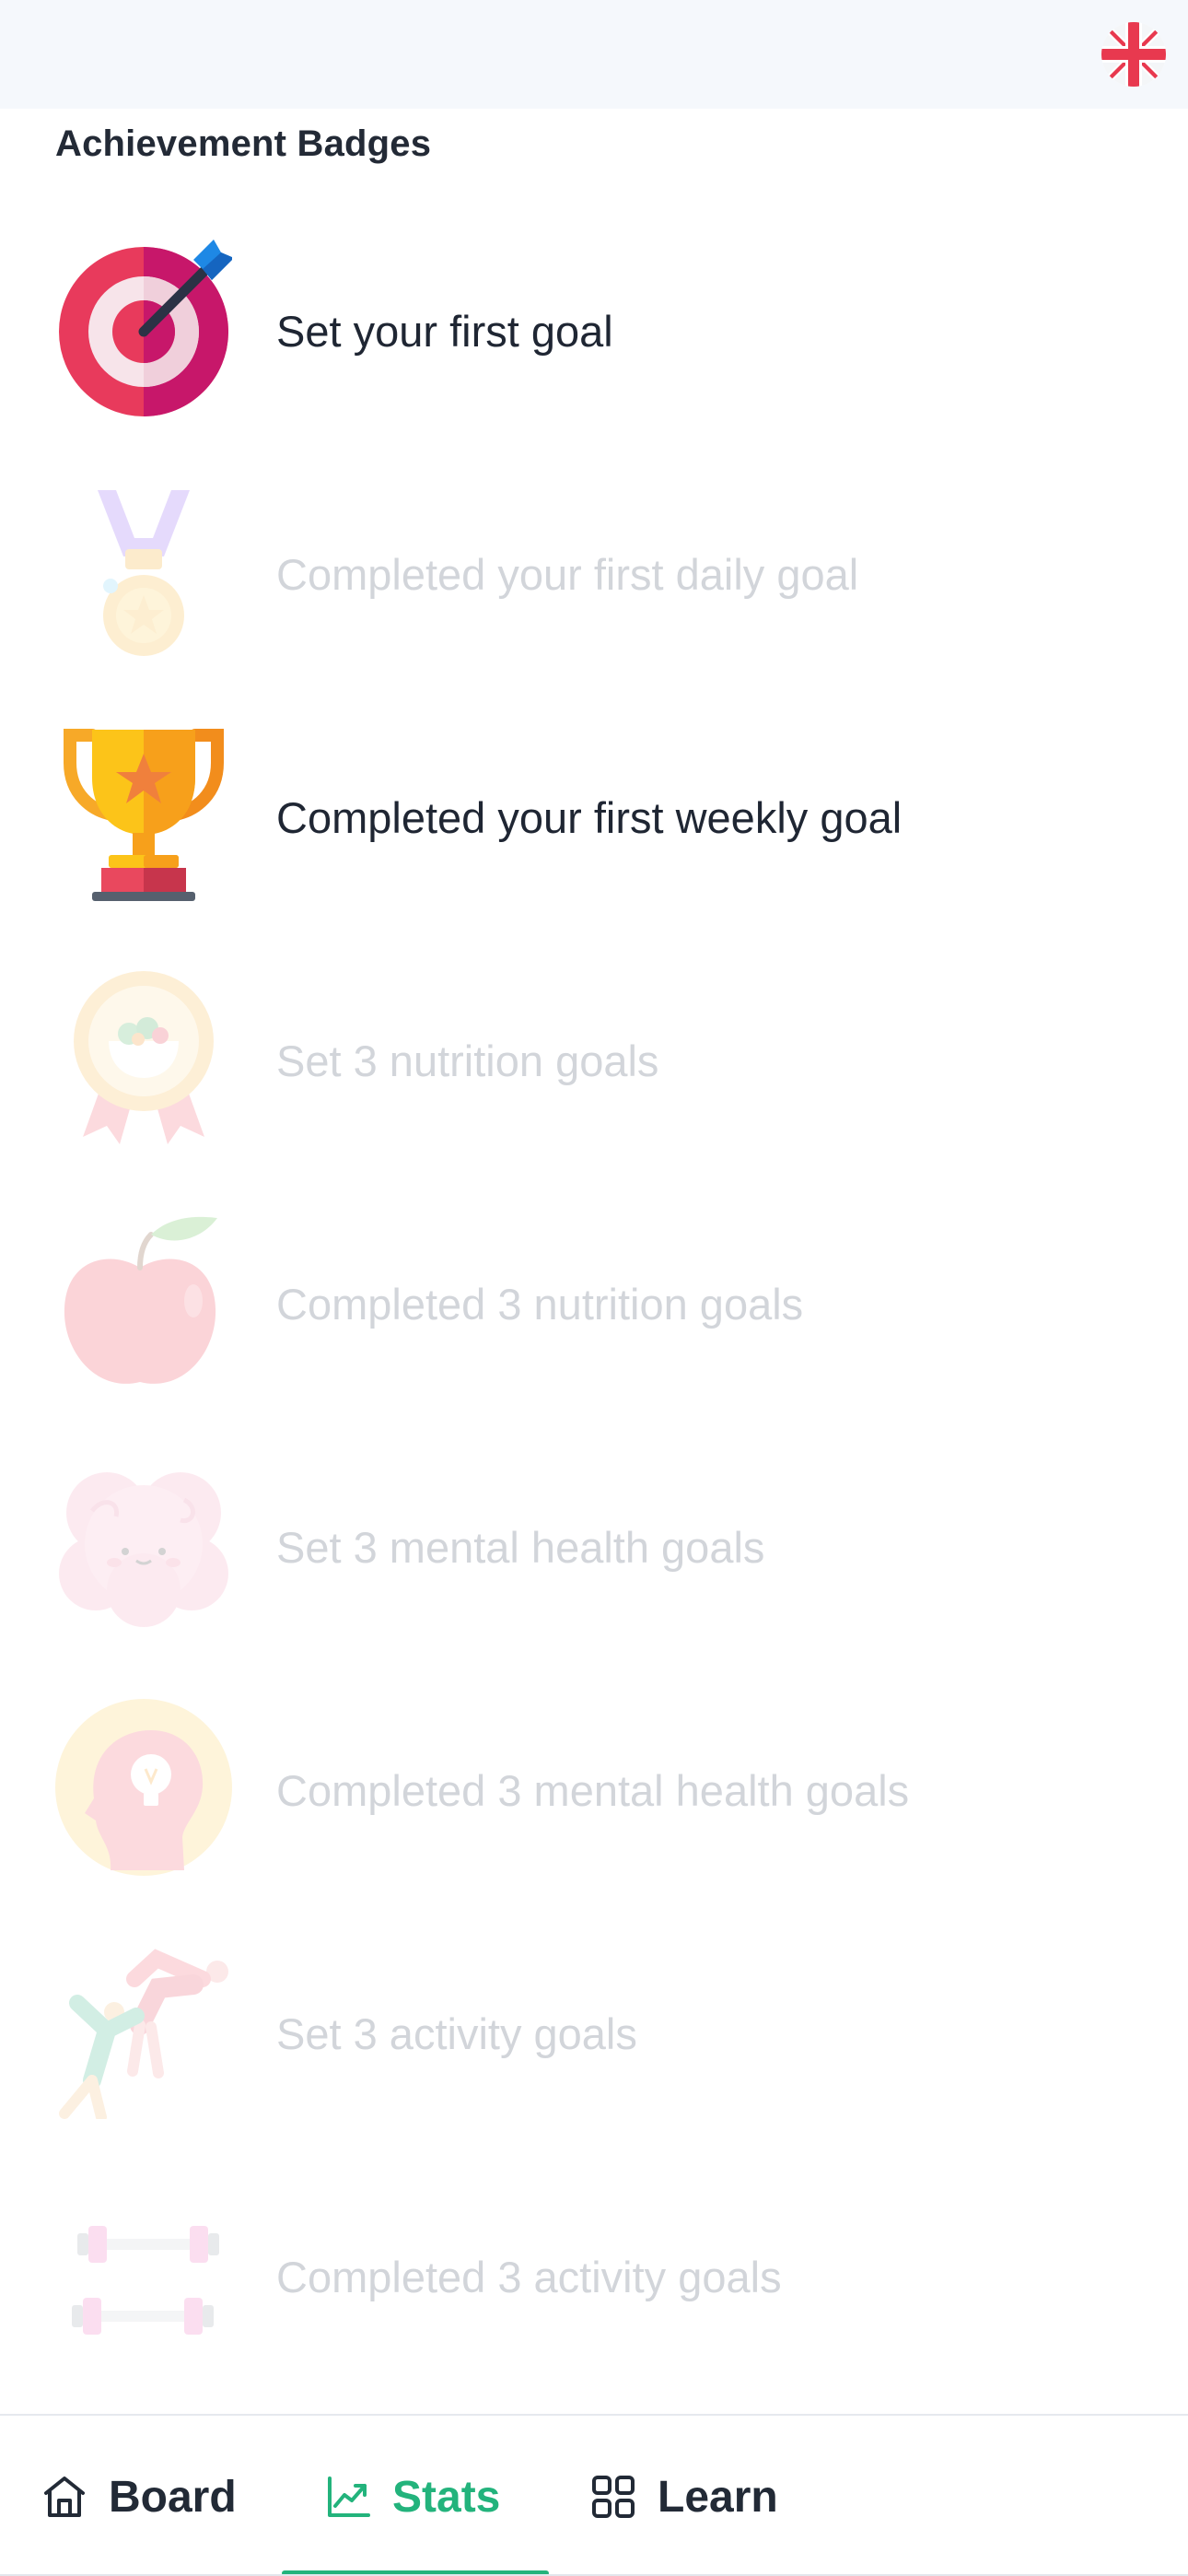  I want to click on badge-label: Completed your first daily goal, so click(567, 574).